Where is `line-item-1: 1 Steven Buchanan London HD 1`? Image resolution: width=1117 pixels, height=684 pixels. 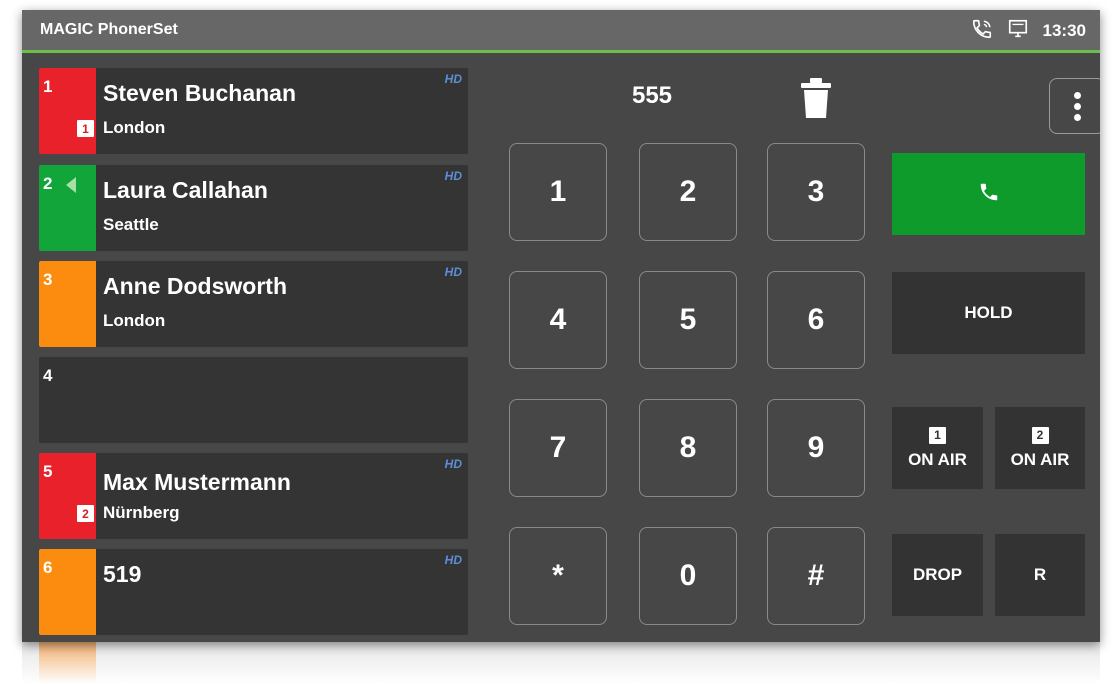
line-item-1: 1 Steven Buchanan London HD 1 is located at coordinates (253, 111).